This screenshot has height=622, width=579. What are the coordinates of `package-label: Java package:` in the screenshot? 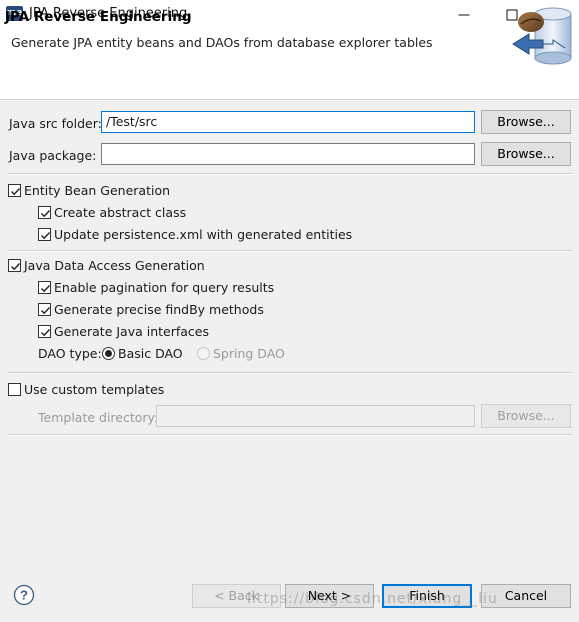 It's located at (53, 155).